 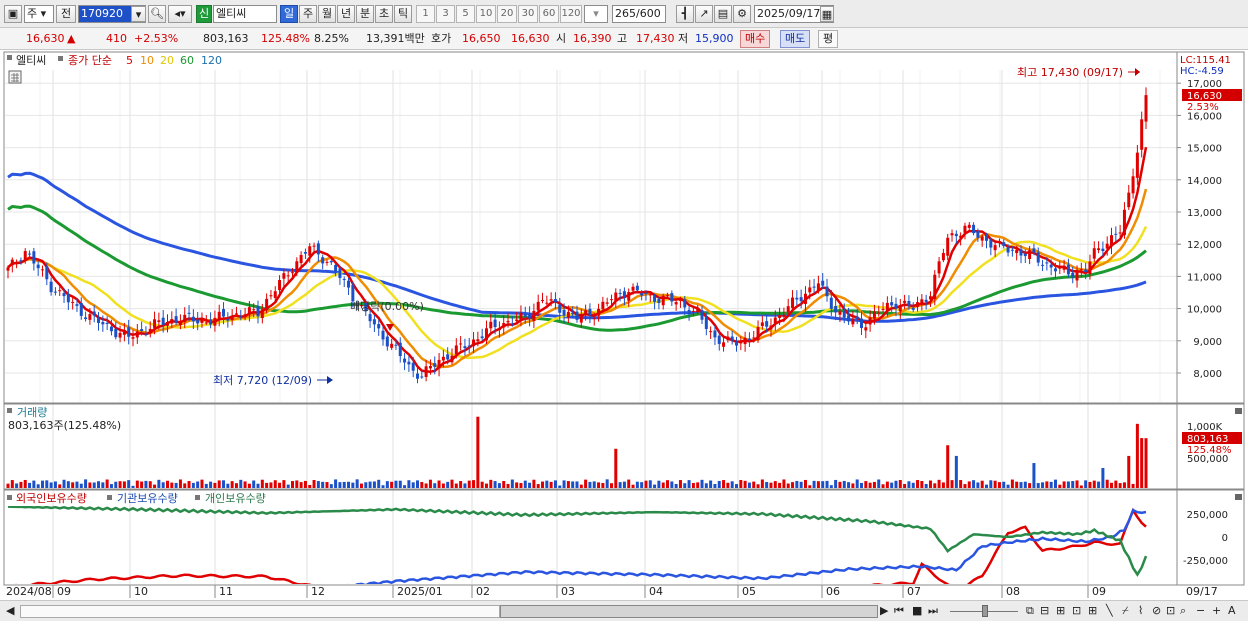 I want to click on tool-icon-3: ⌇, so click(x=1140, y=610).